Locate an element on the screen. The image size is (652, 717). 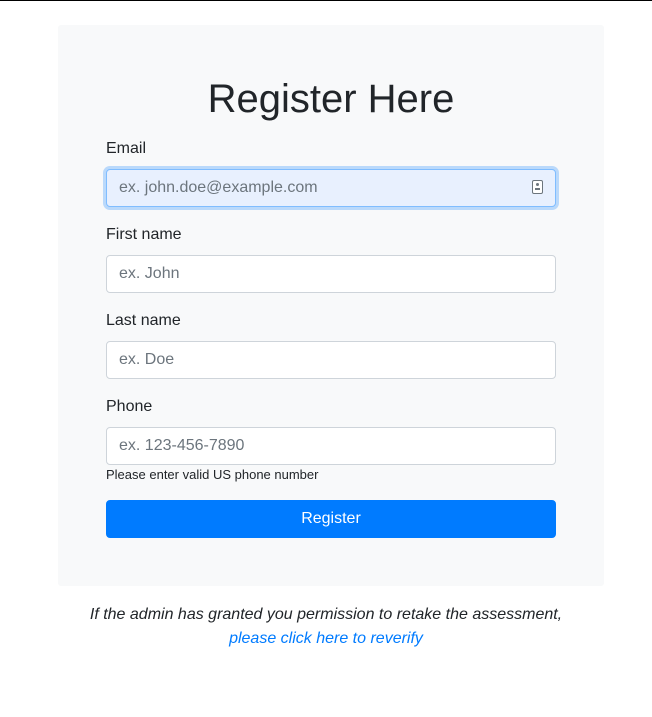
last-name-label: Last name is located at coordinates (143, 320).